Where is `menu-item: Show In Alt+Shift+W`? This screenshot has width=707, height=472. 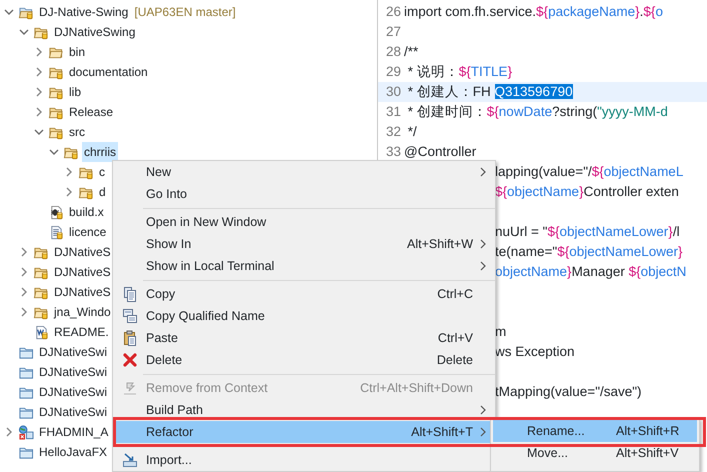
menu-item: Show In Alt+Shift+W is located at coordinates (304, 244).